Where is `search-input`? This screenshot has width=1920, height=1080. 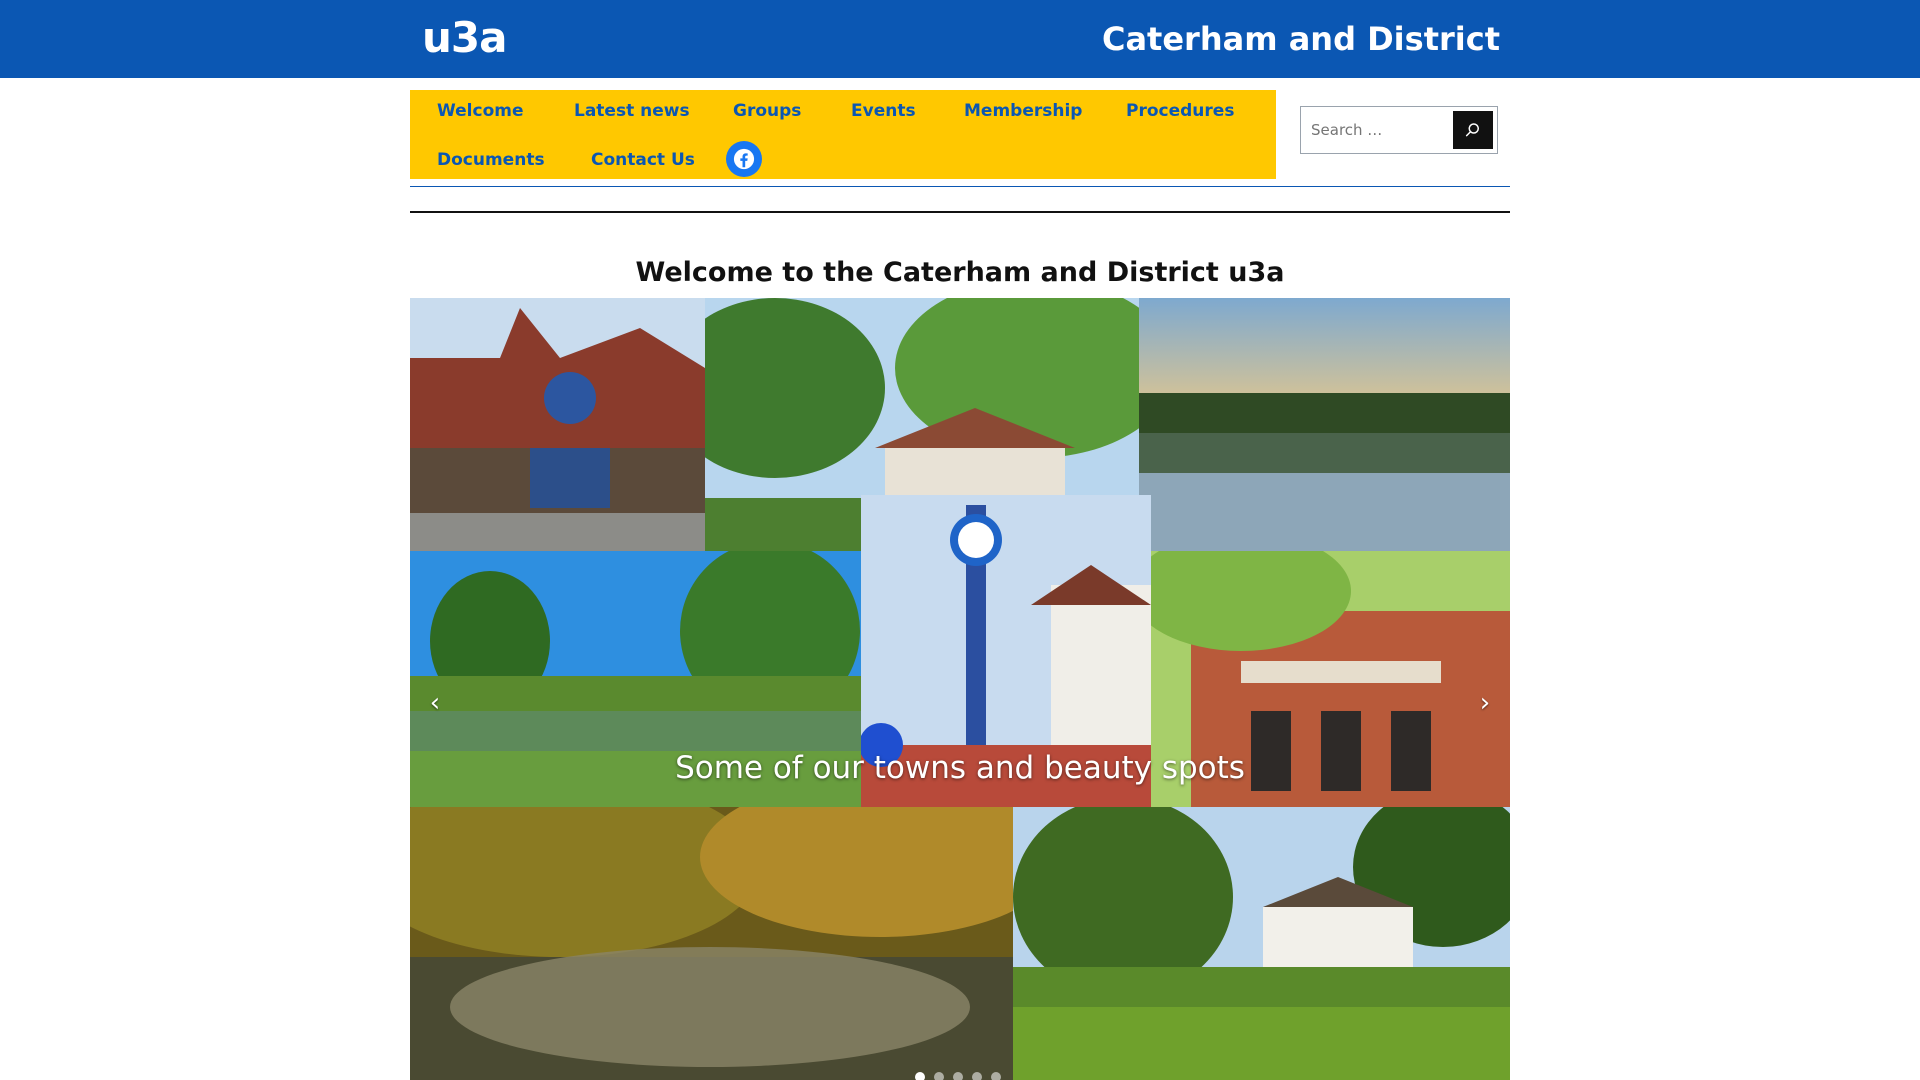
search-input is located at coordinates (1384, 130).